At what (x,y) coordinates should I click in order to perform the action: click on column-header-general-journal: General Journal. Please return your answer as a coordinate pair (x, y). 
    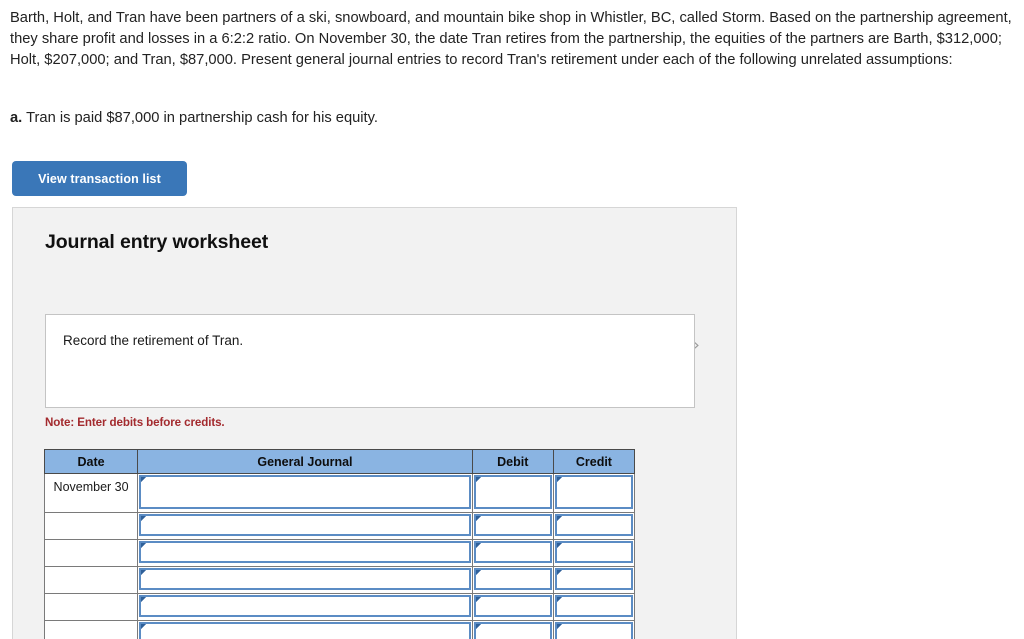
    Looking at the image, I should click on (305, 461).